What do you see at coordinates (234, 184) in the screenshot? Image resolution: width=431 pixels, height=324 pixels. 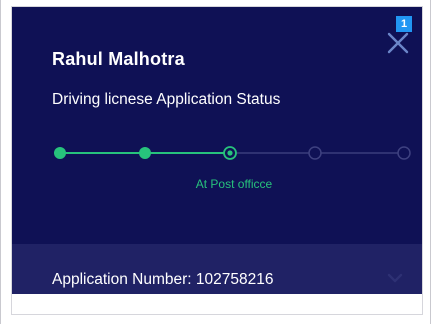 I see `current-step-label: At Post officce` at bounding box center [234, 184].